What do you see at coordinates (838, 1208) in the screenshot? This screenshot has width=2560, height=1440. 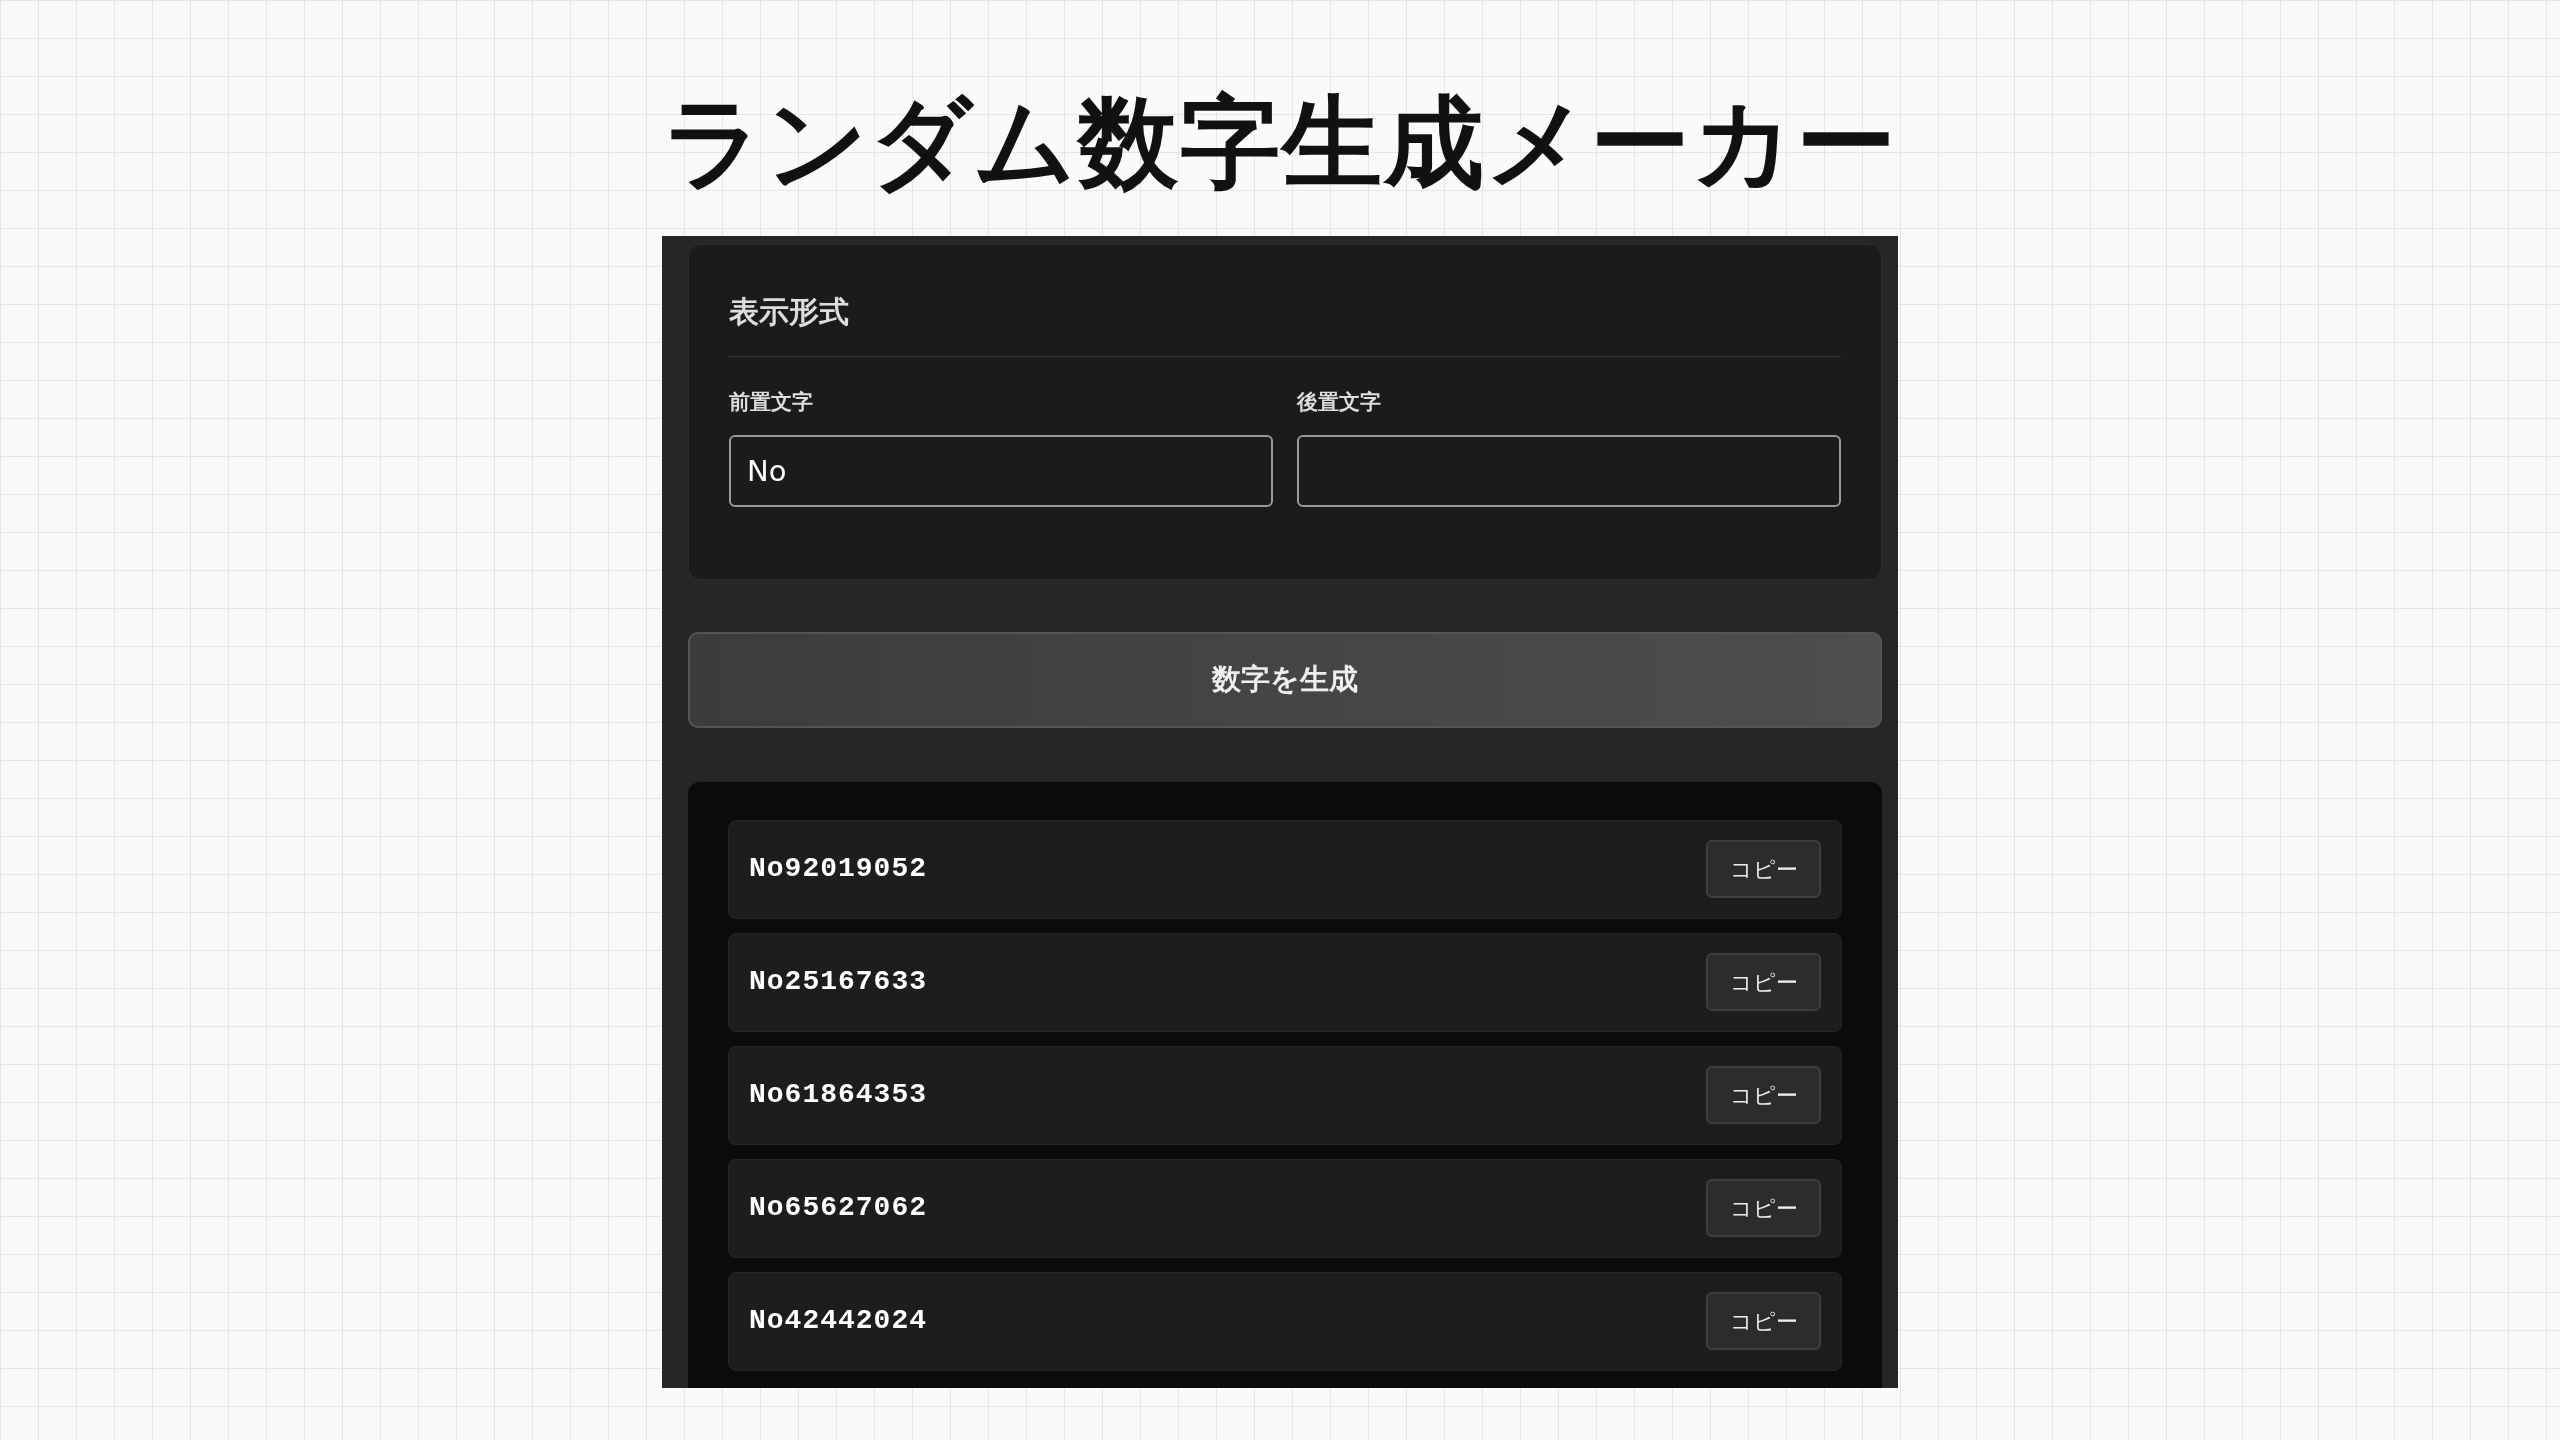 I see `random-number: No65627062` at bounding box center [838, 1208].